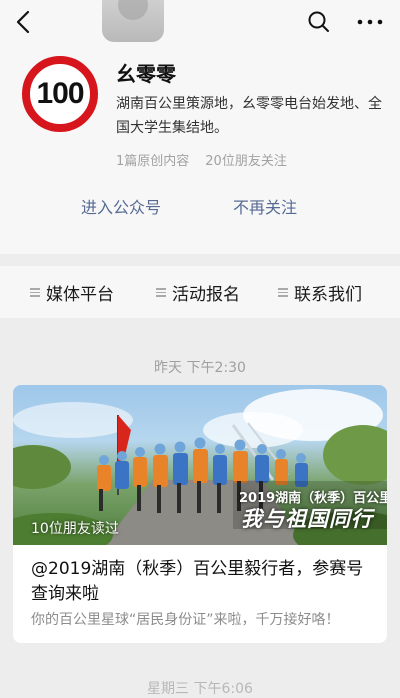  What do you see at coordinates (133, 21) in the screenshot?
I see `header-thumbnail` at bounding box center [133, 21].